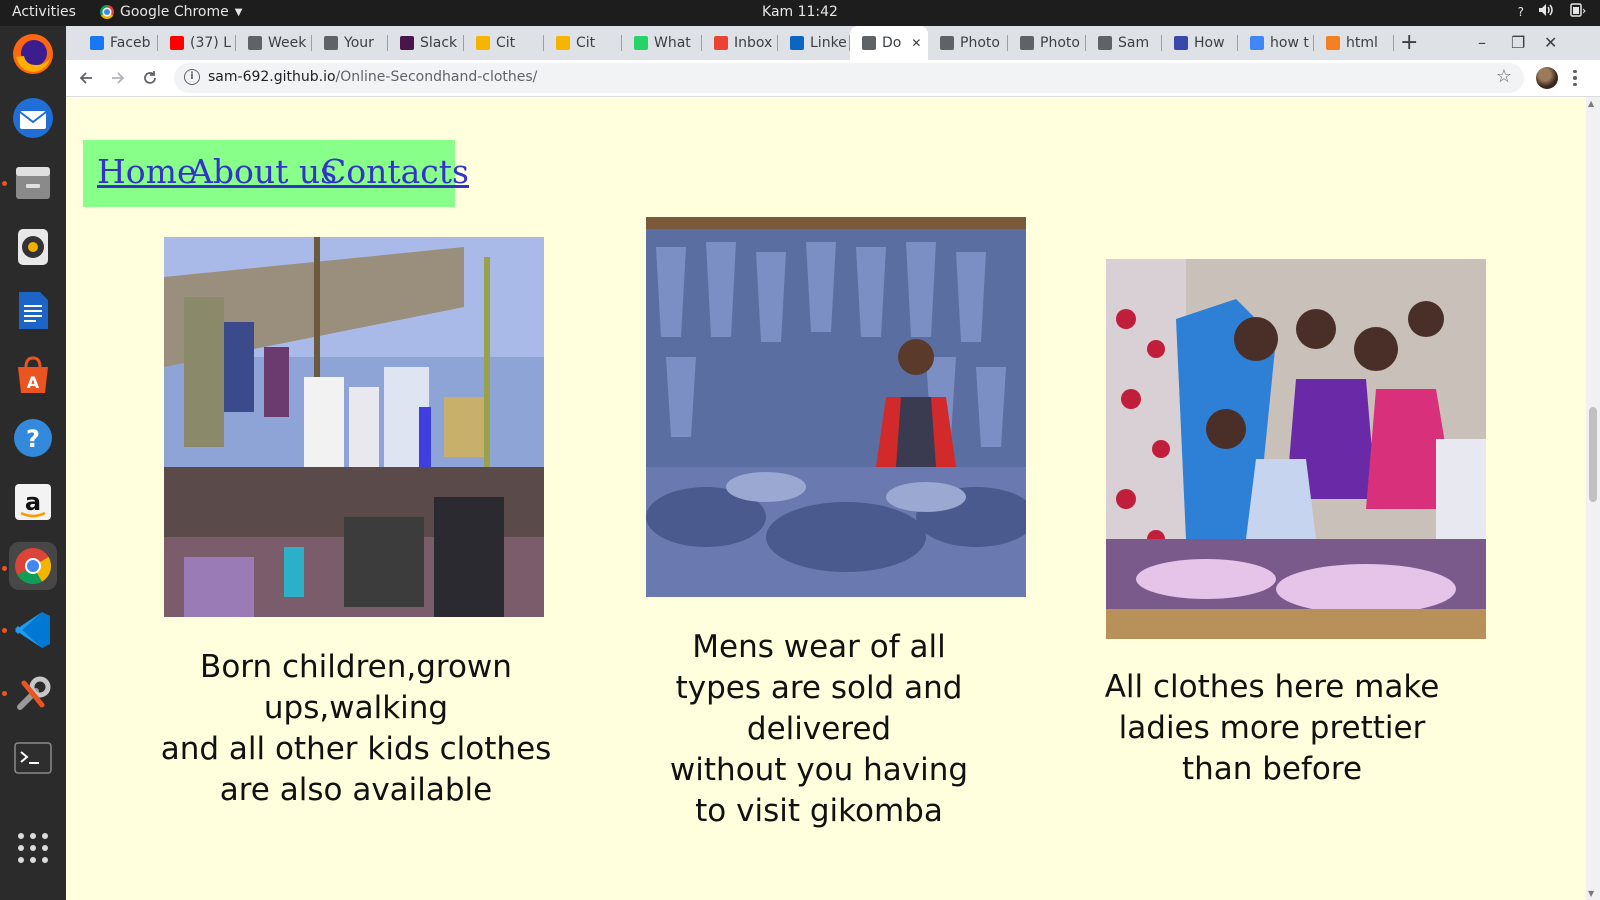 The height and width of the screenshot is (900, 1600). I want to click on show-apps-icon, so click(33, 848).